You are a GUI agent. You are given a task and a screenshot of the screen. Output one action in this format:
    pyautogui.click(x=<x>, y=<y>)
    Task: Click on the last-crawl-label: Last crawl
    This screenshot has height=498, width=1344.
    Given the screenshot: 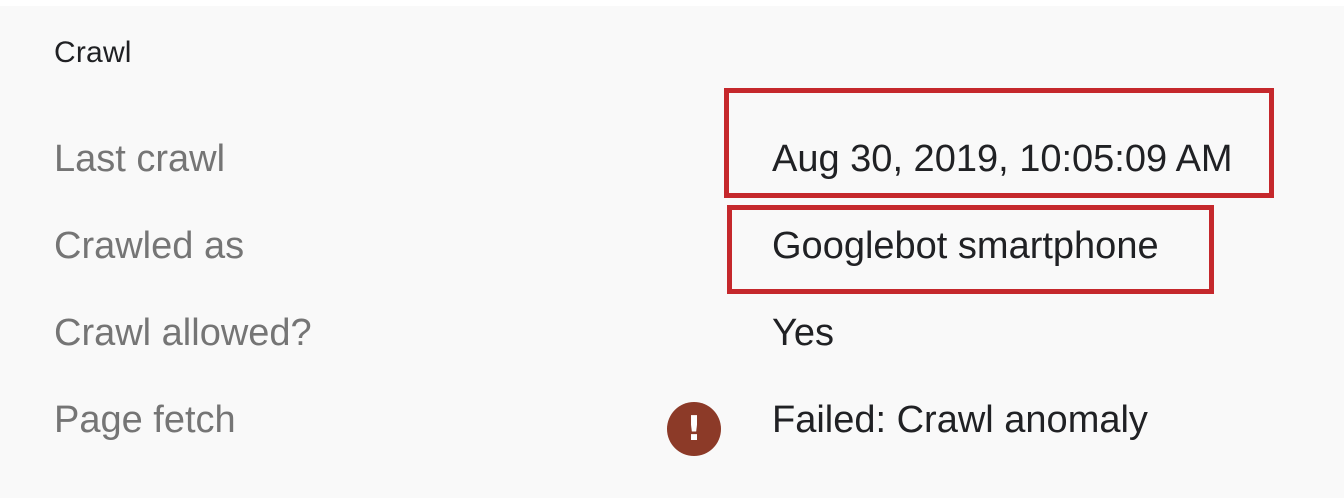 What is the action you would take?
    pyautogui.click(x=140, y=159)
    